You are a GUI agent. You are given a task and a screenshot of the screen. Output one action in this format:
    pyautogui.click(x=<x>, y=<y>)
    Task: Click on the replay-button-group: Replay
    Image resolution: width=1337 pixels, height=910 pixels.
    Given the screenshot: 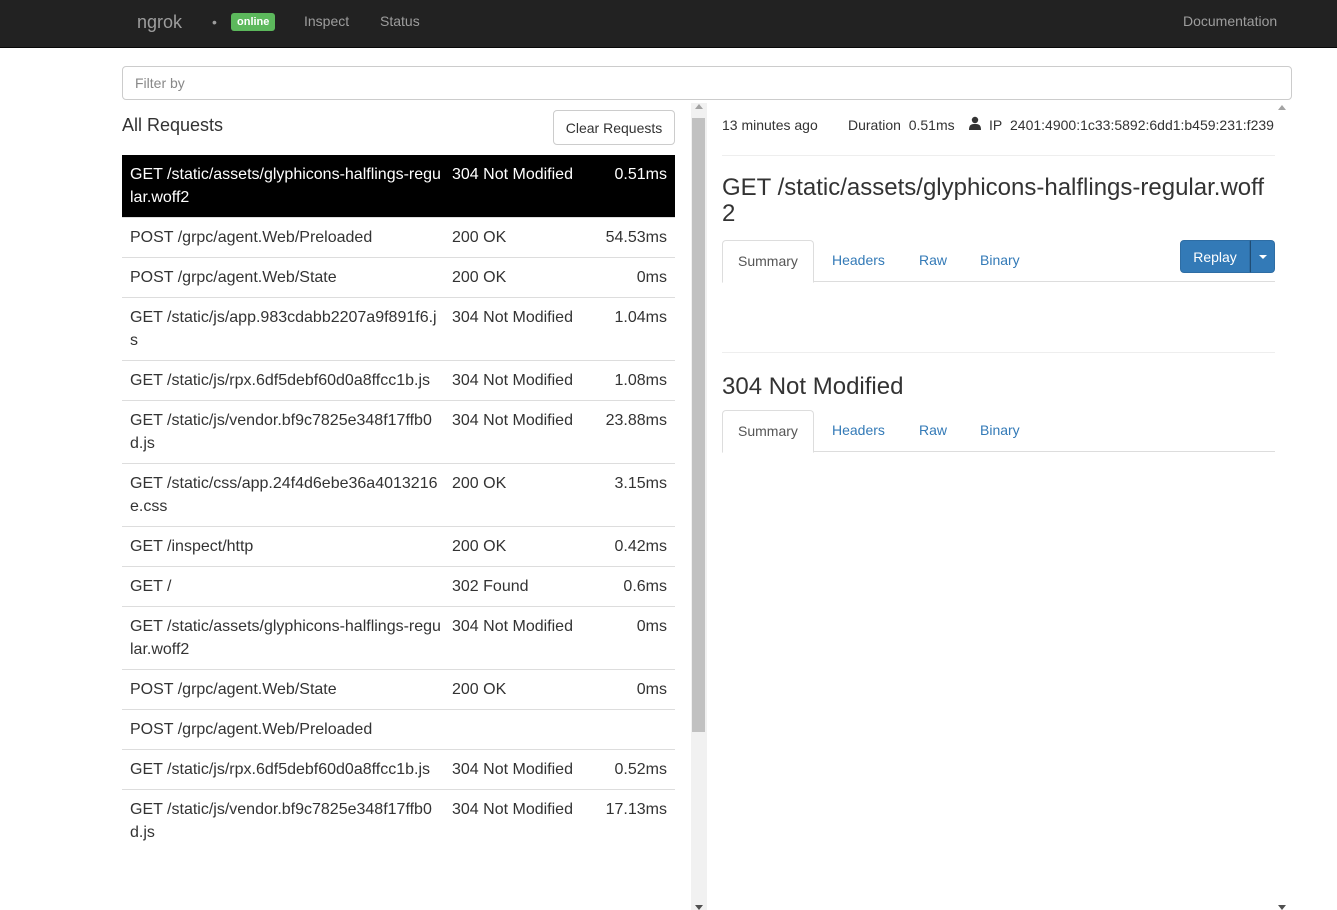 What is the action you would take?
    pyautogui.click(x=1227, y=256)
    